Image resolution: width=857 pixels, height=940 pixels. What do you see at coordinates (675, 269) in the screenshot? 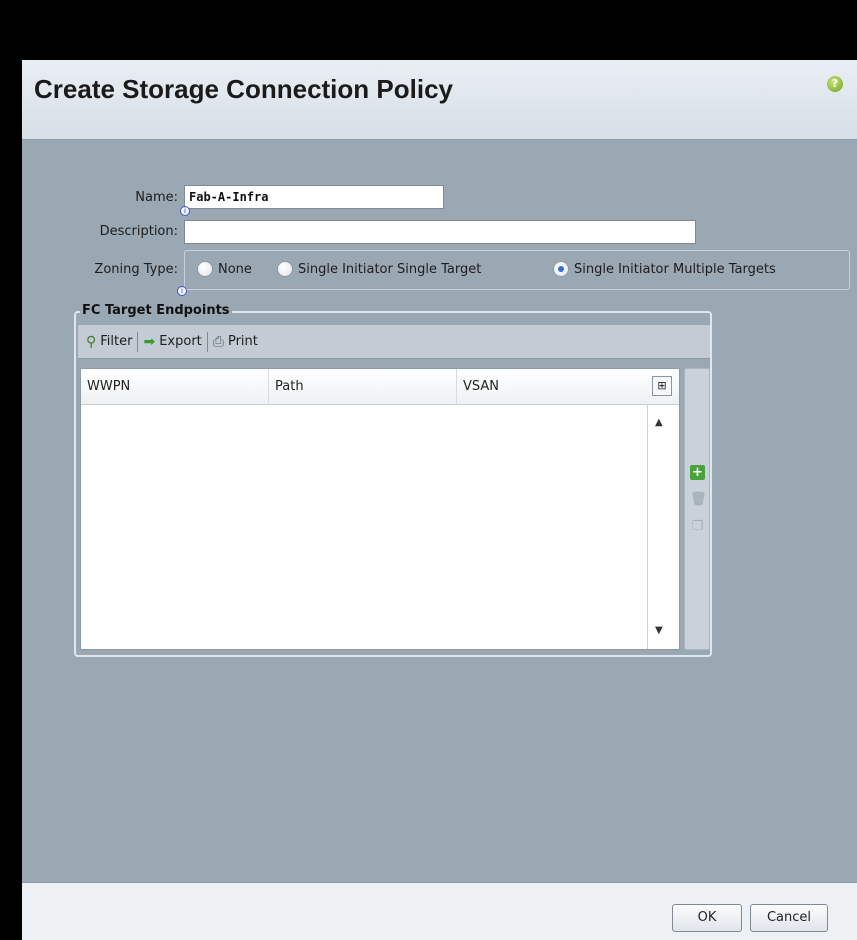
I see `zoning-option-label: Single Initiator Multiple Targets` at bounding box center [675, 269].